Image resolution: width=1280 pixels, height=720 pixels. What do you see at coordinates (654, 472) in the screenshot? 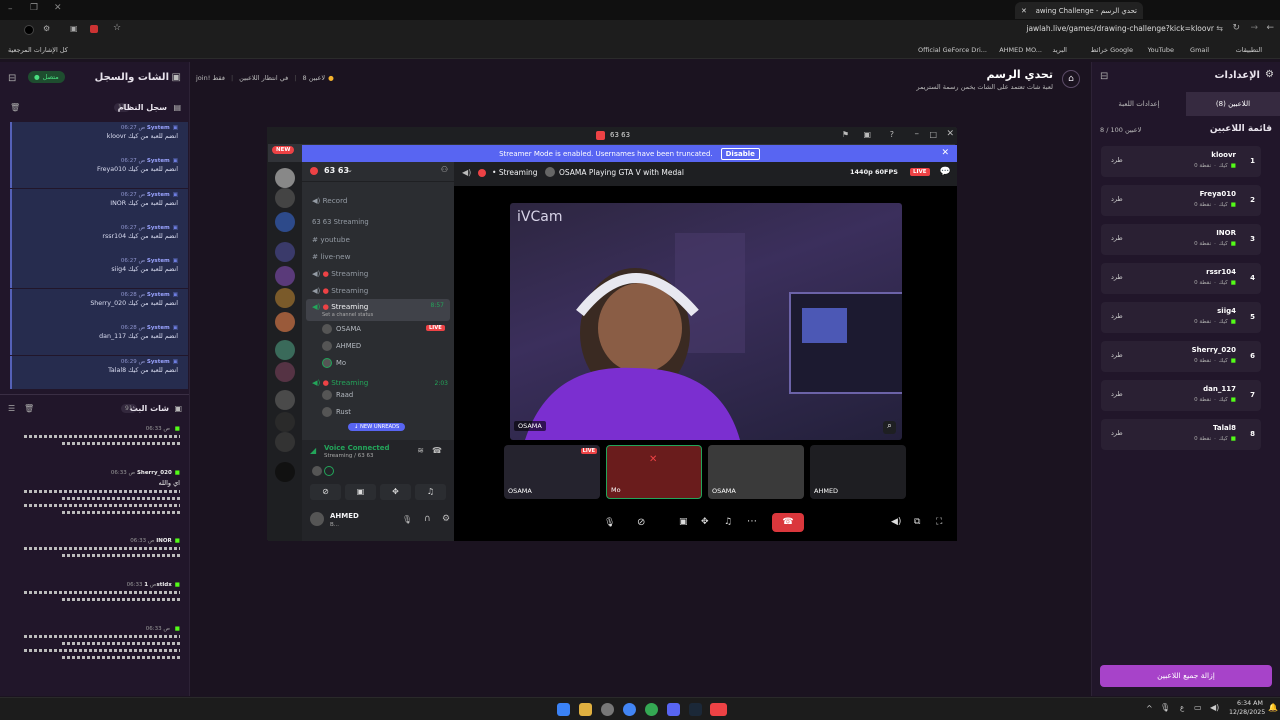
I see `participant-tile: Mo ✕` at bounding box center [654, 472].